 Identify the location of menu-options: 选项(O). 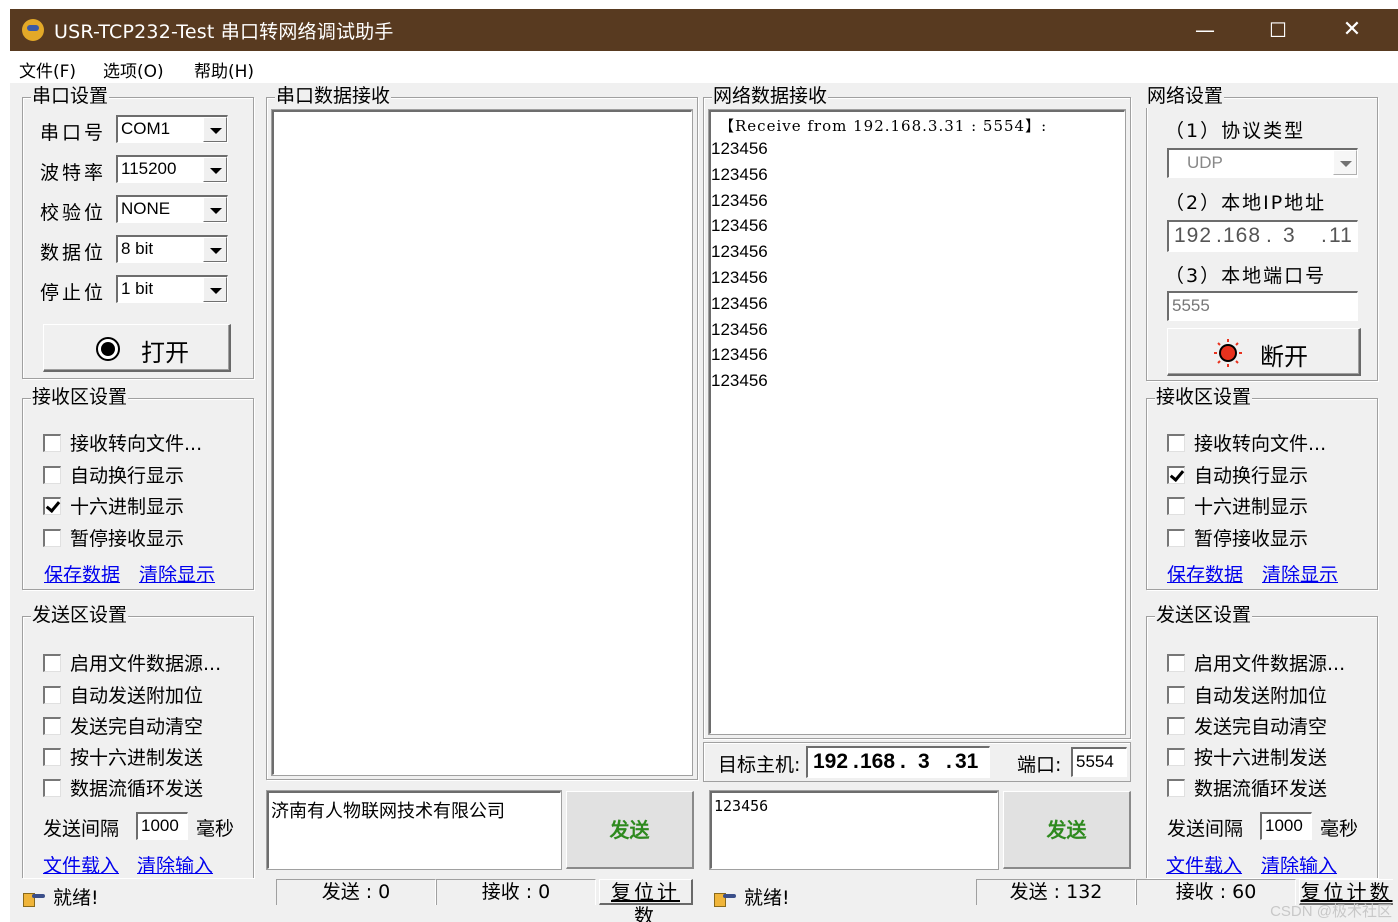
(133, 69).